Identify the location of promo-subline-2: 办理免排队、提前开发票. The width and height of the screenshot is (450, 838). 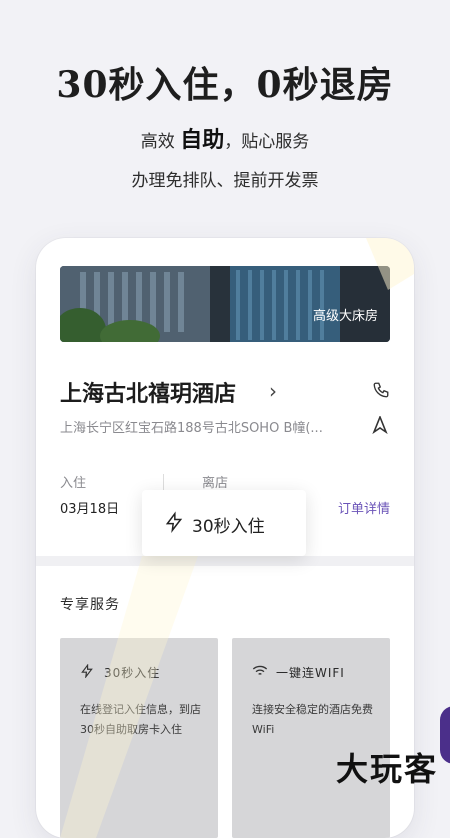
(225, 181).